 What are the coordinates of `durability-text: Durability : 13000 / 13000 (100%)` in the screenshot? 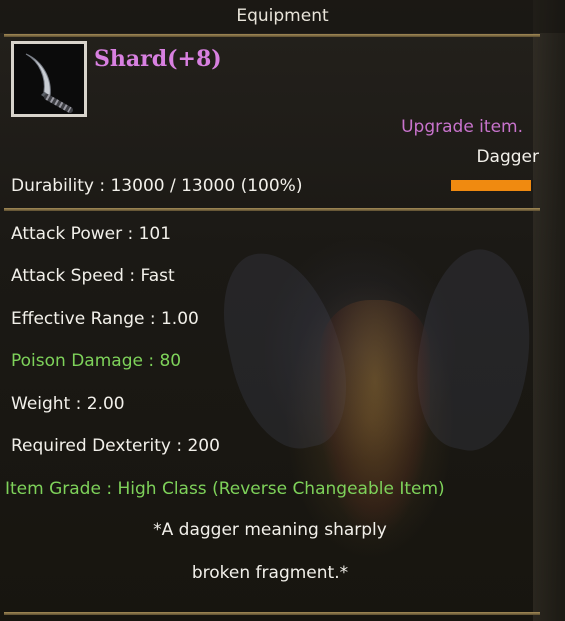 It's located at (157, 186).